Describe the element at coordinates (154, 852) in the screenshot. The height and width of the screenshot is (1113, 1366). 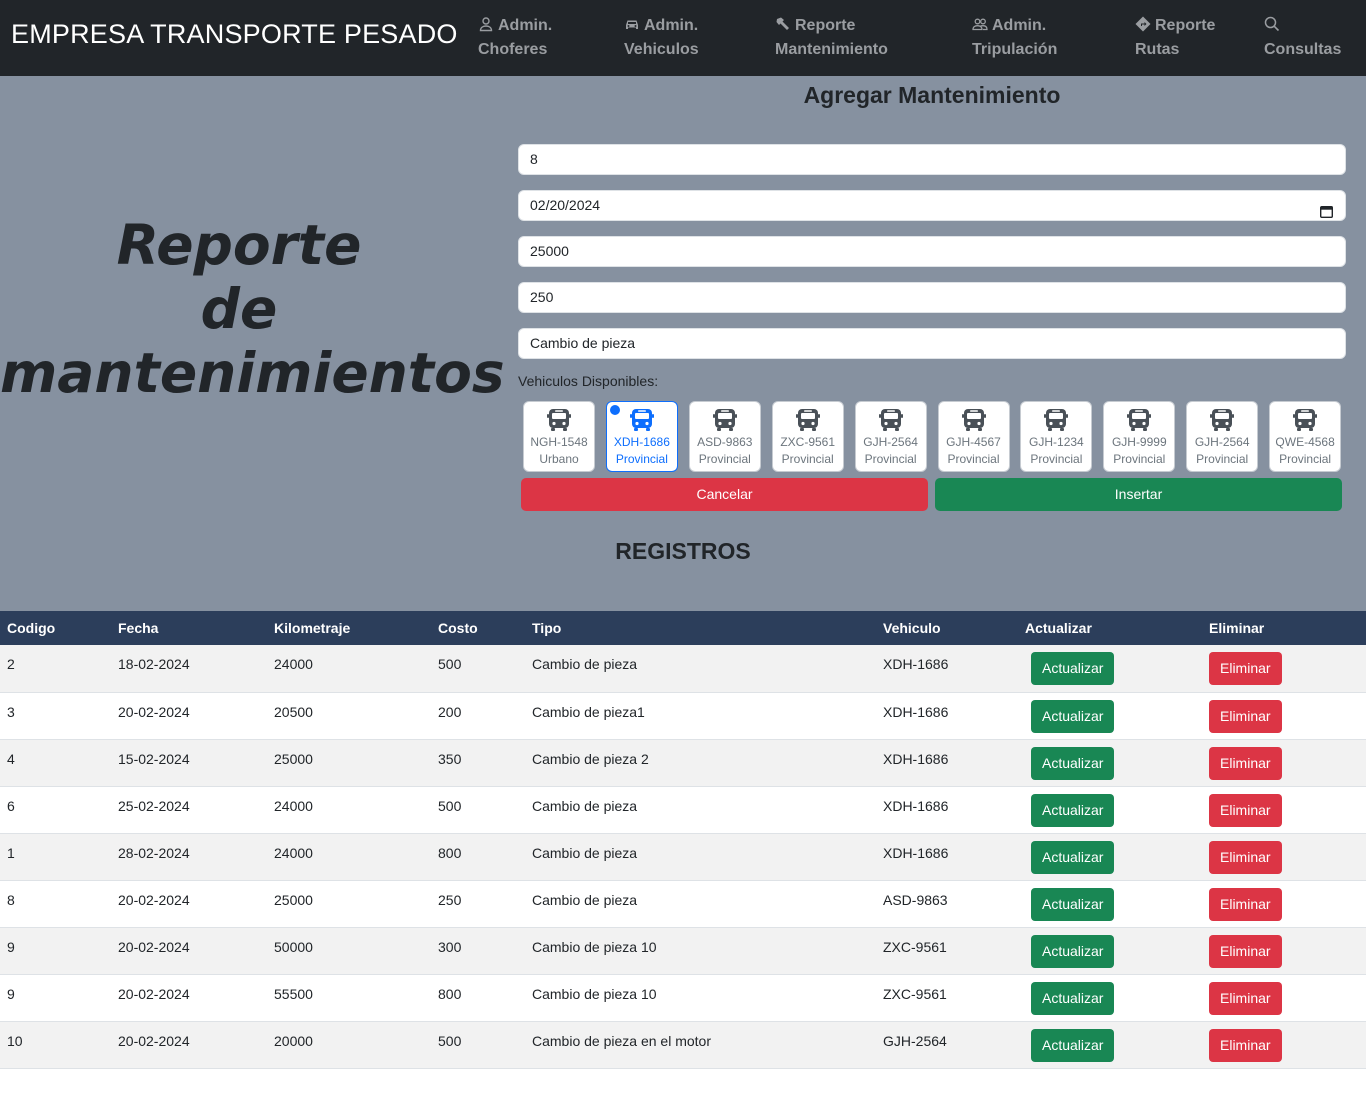
I see `cell-fecha: 28-02-2024` at that location.